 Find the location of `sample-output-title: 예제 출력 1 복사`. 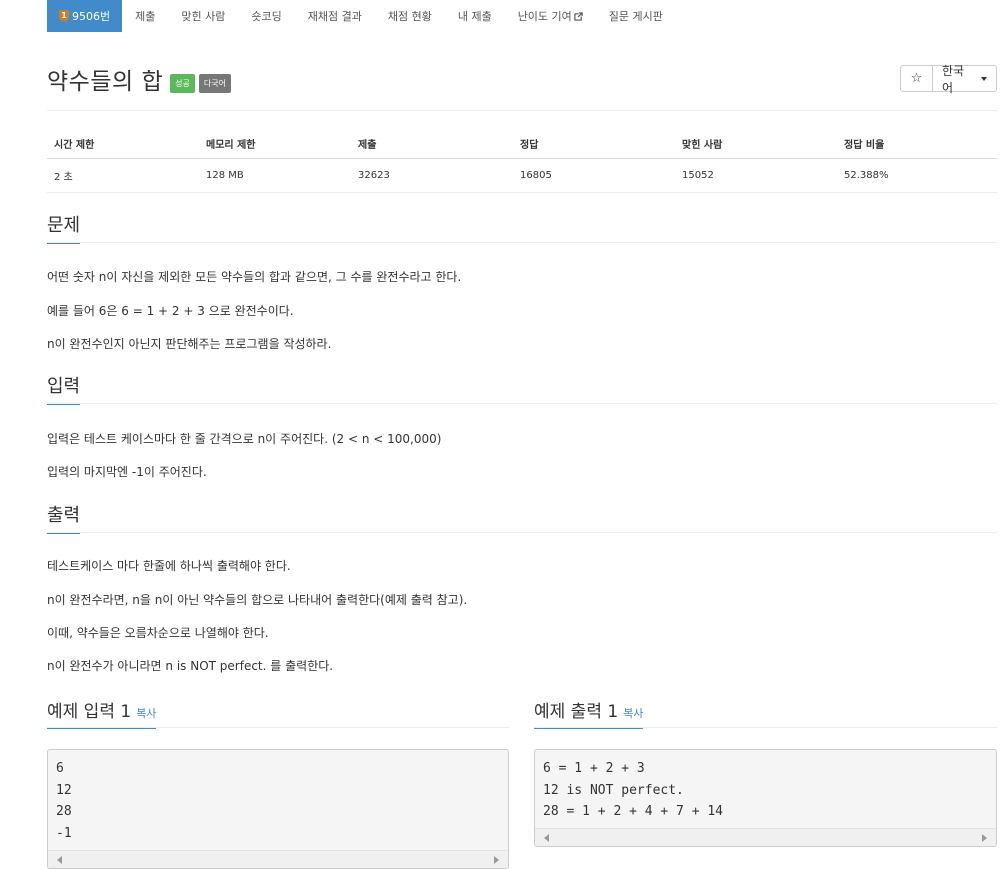

sample-output-title: 예제 출력 1 복사 is located at coordinates (589, 713).